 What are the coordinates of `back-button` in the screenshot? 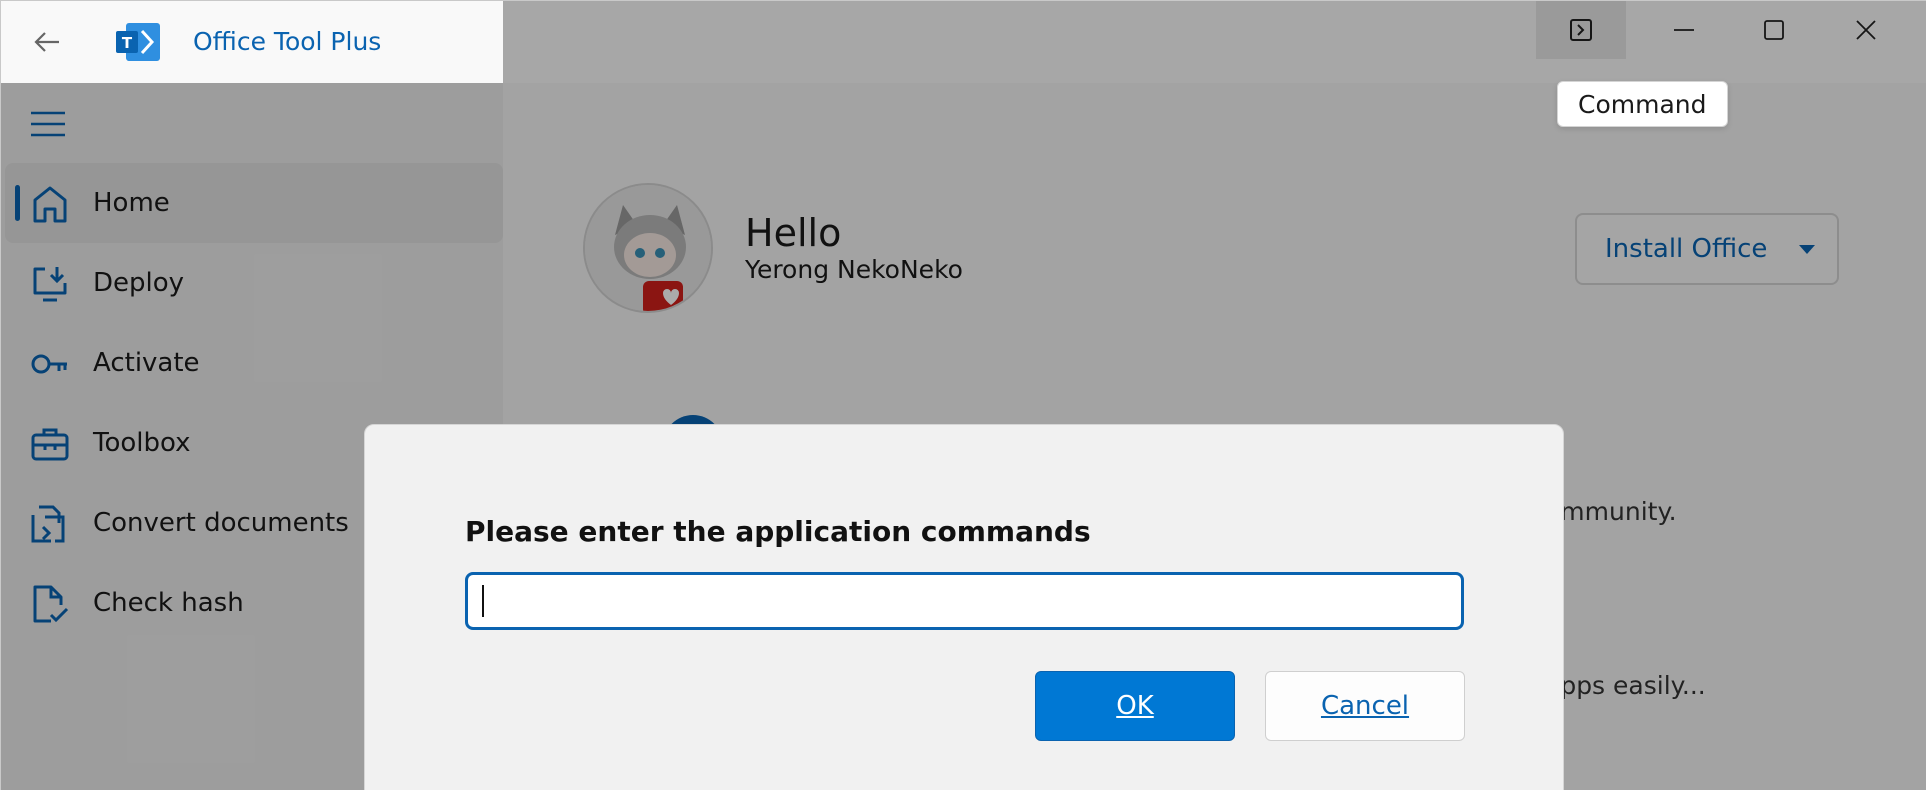 It's located at (47, 42).